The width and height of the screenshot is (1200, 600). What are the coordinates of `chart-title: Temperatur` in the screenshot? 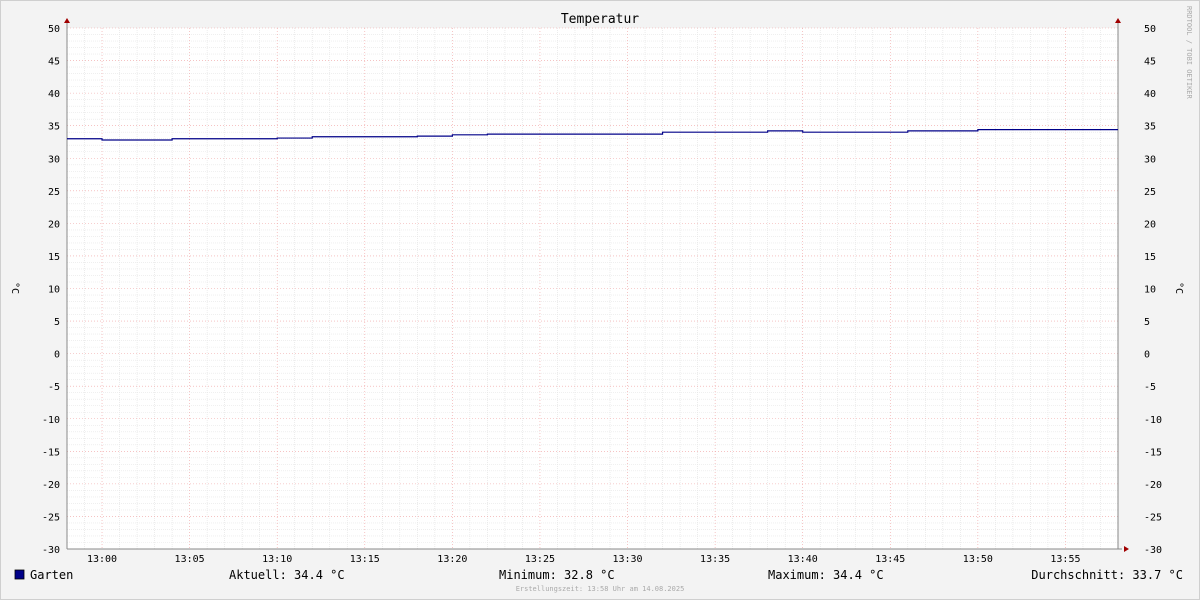 It's located at (600, 19).